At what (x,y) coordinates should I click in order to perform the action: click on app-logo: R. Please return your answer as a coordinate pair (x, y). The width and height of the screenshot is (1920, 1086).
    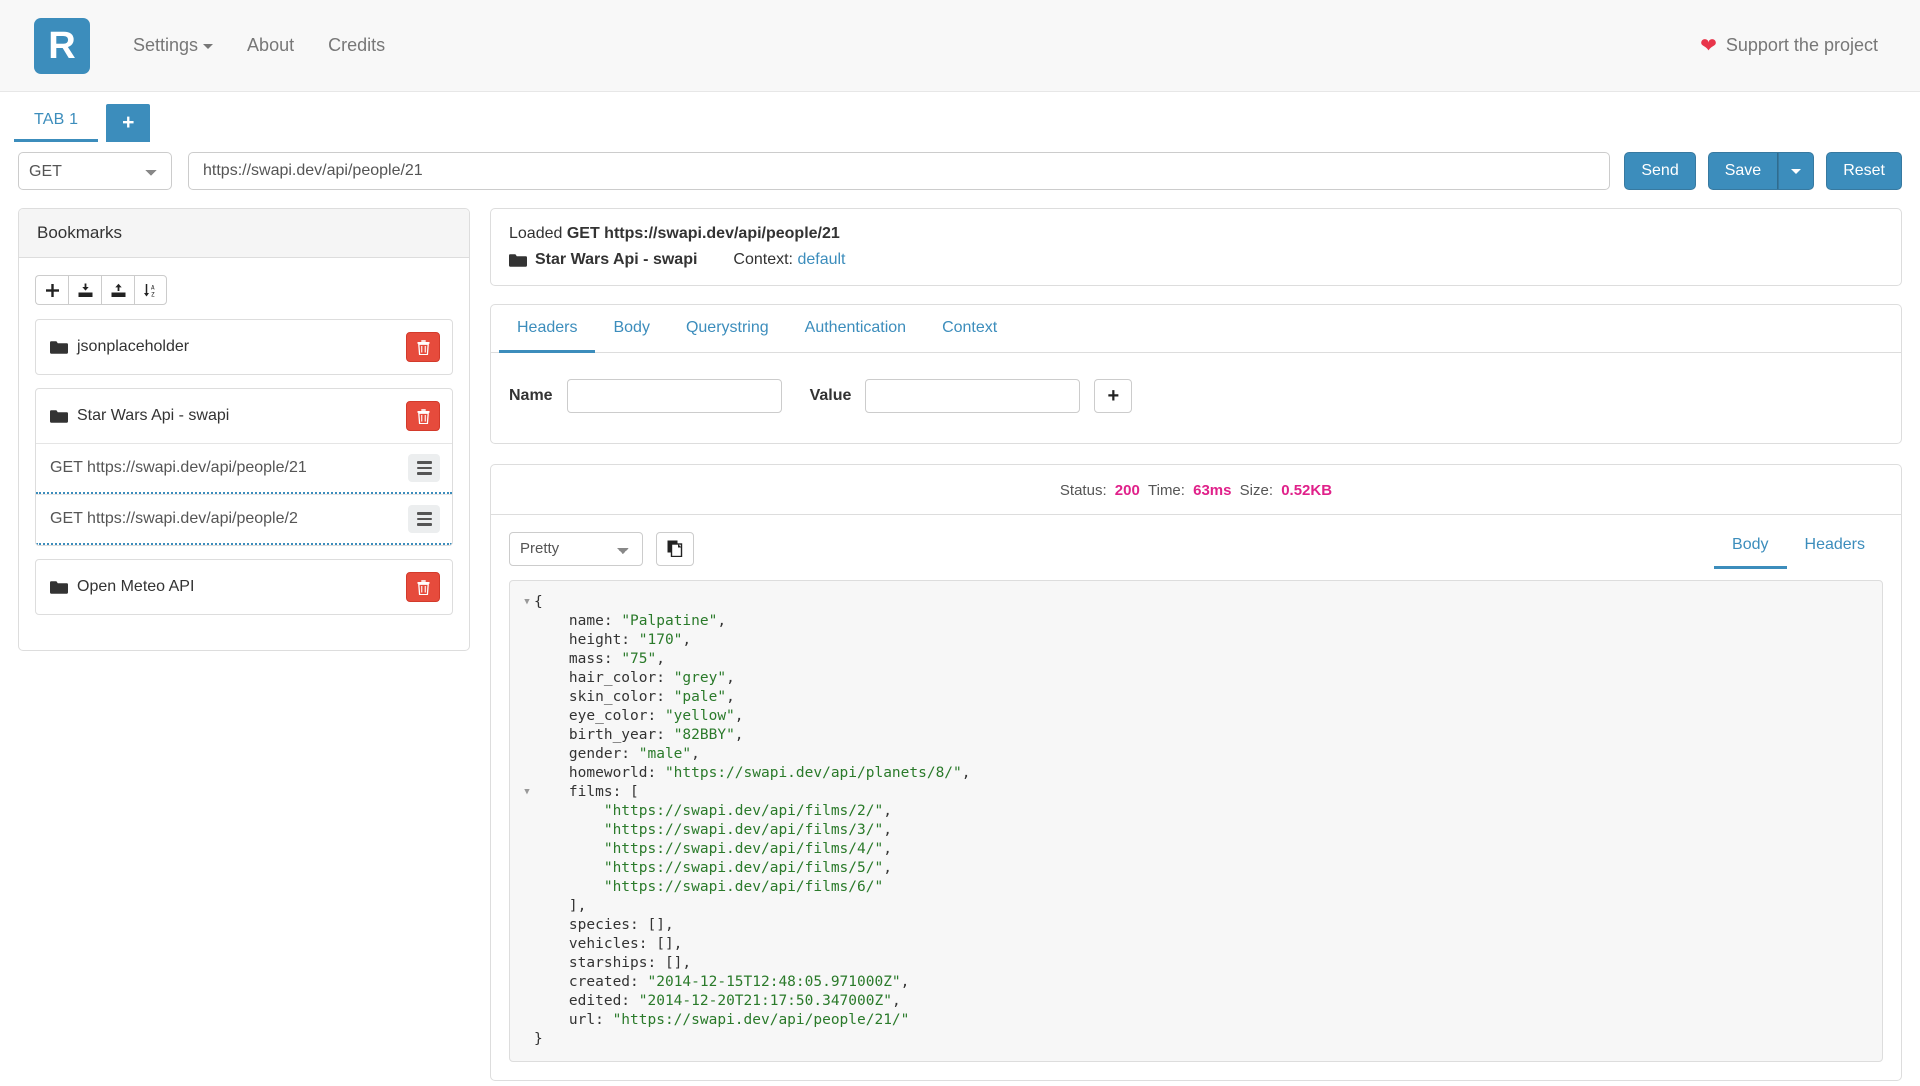
    Looking at the image, I should click on (62, 45).